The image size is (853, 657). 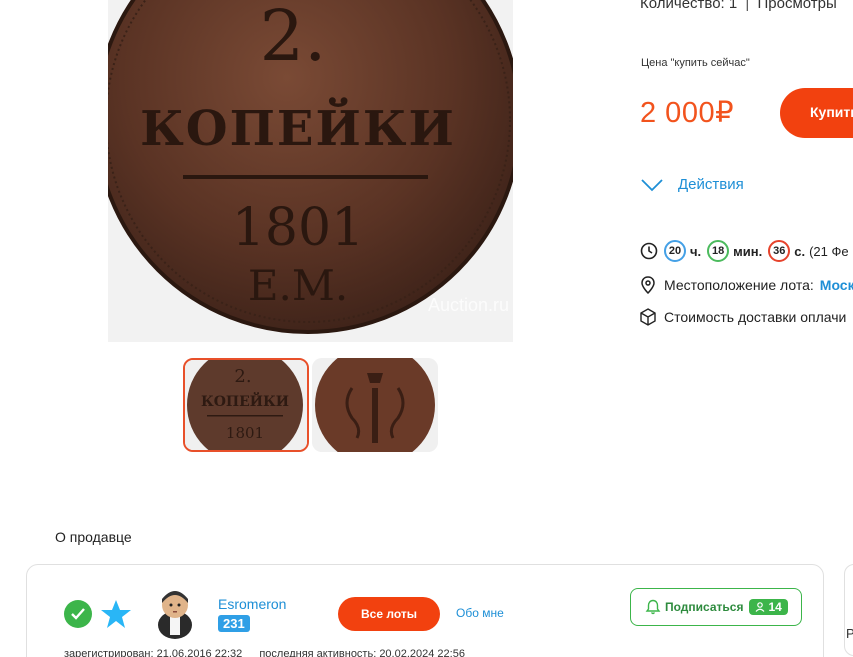 What do you see at coordinates (816, 113) in the screenshot?
I see `buy-now-button: Купить` at bounding box center [816, 113].